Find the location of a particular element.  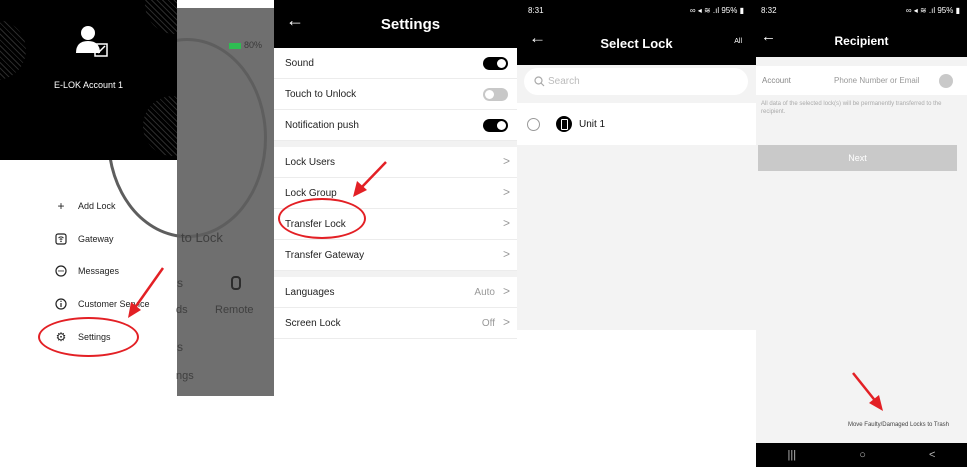

empty-area is located at coordinates (636, 398).